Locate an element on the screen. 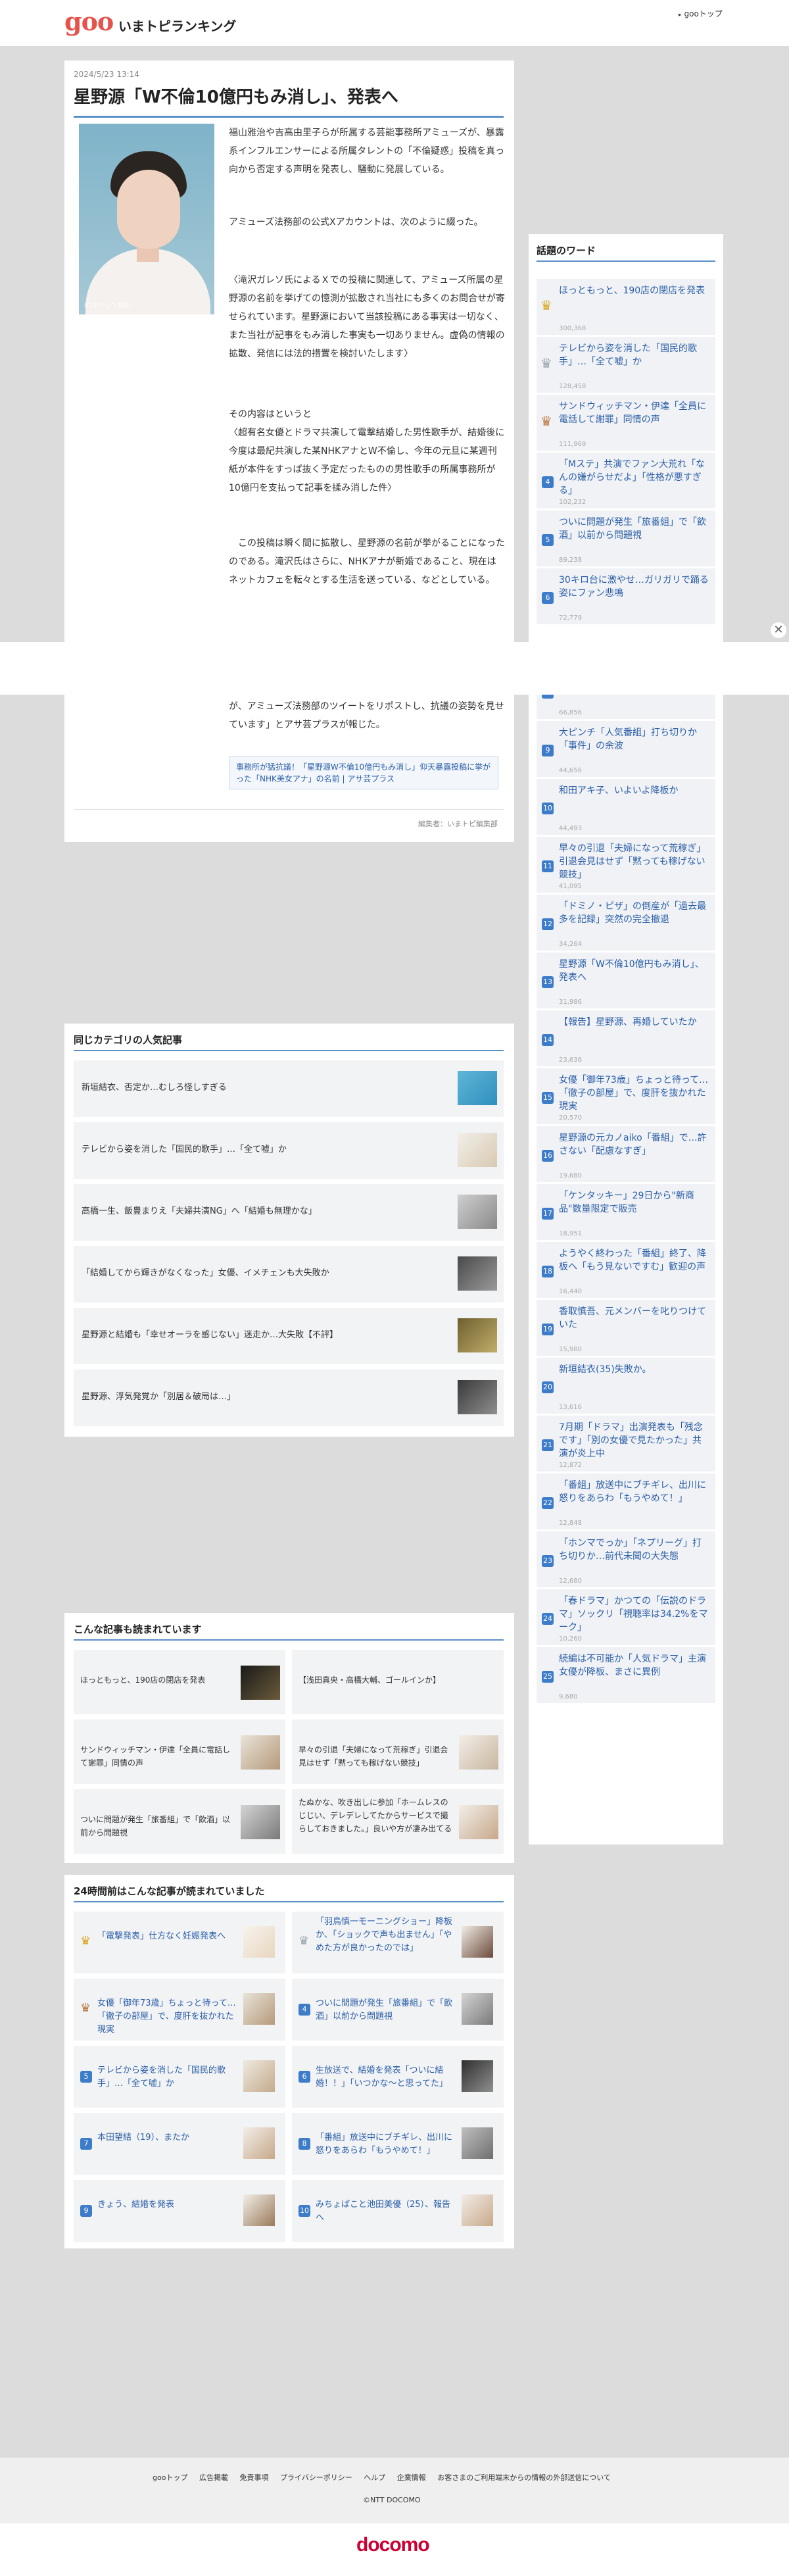  also-read-item: ほっともっと、190店の閉店を発表 is located at coordinates (179, 1682).